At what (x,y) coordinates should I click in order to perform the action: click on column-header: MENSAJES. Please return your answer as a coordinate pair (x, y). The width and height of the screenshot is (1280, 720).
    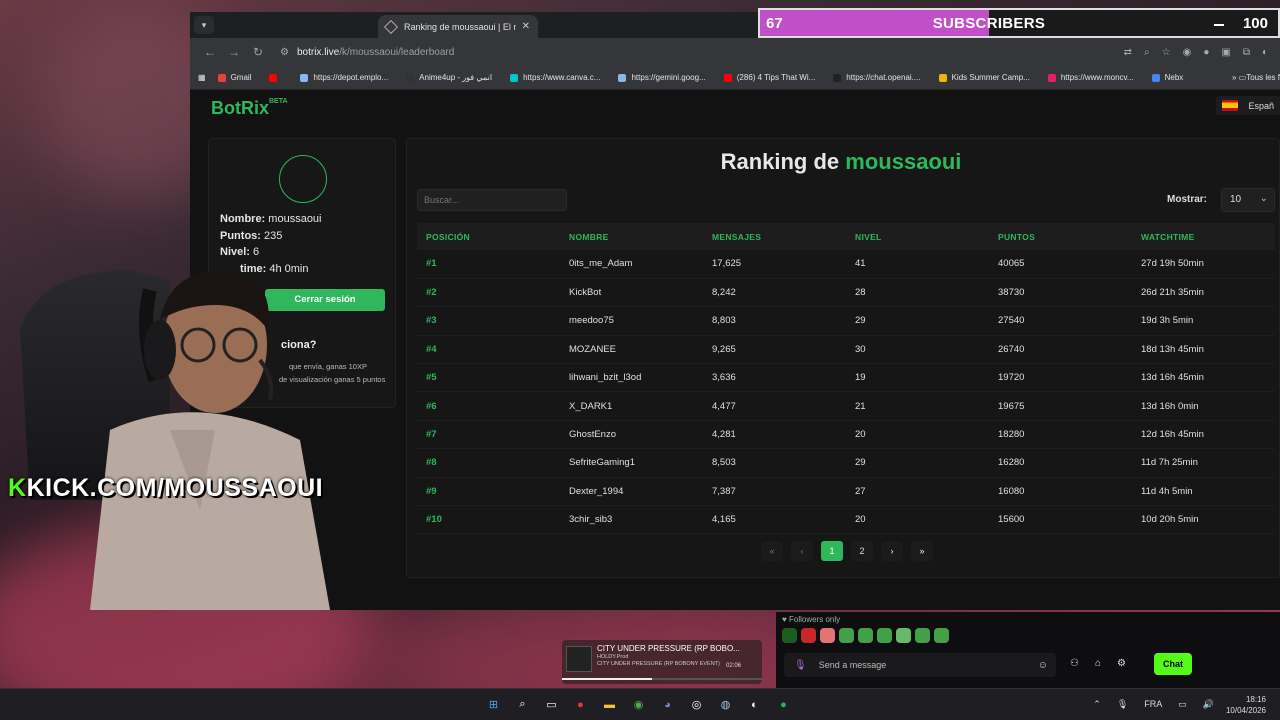
    Looking at the image, I should click on (774, 236).